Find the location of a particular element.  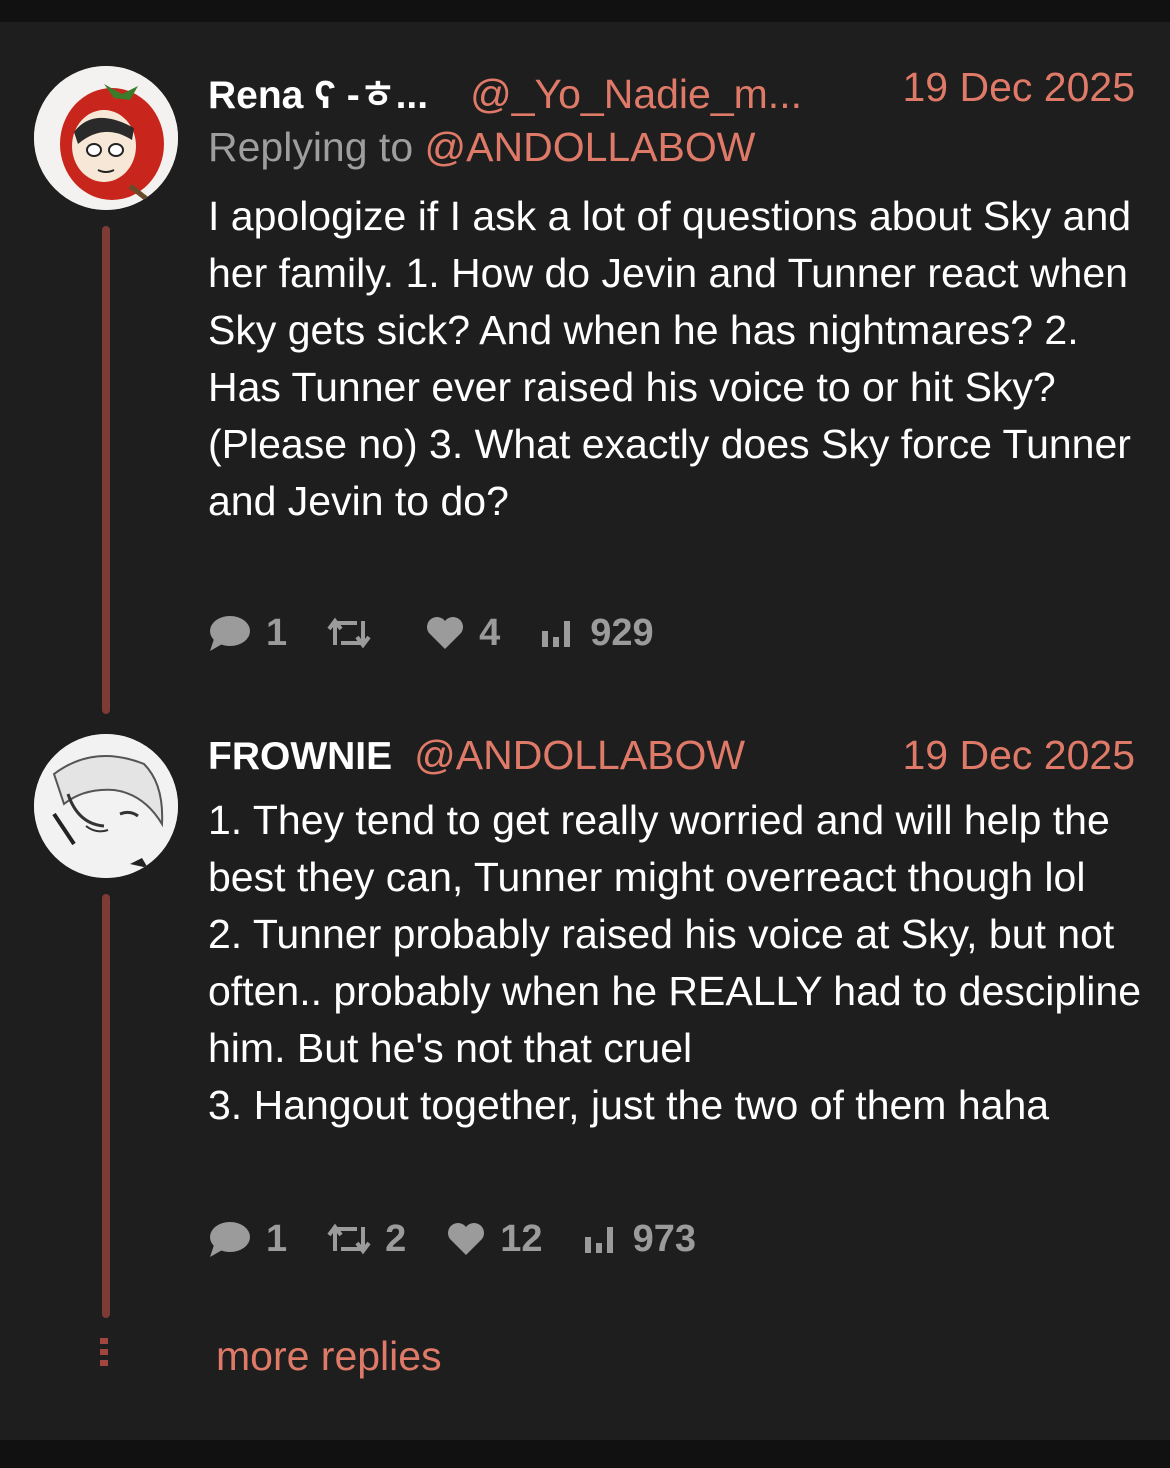

views-button: 929 is located at coordinates (597, 633).